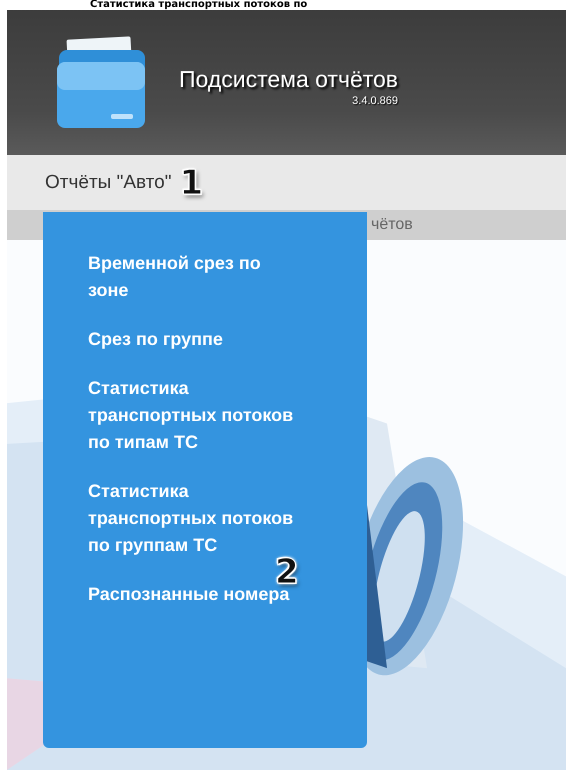  What do you see at coordinates (195, 277) in the screenshot?
I see `menu-item: Временной срез по зоне` at bounding box center [195, 277].